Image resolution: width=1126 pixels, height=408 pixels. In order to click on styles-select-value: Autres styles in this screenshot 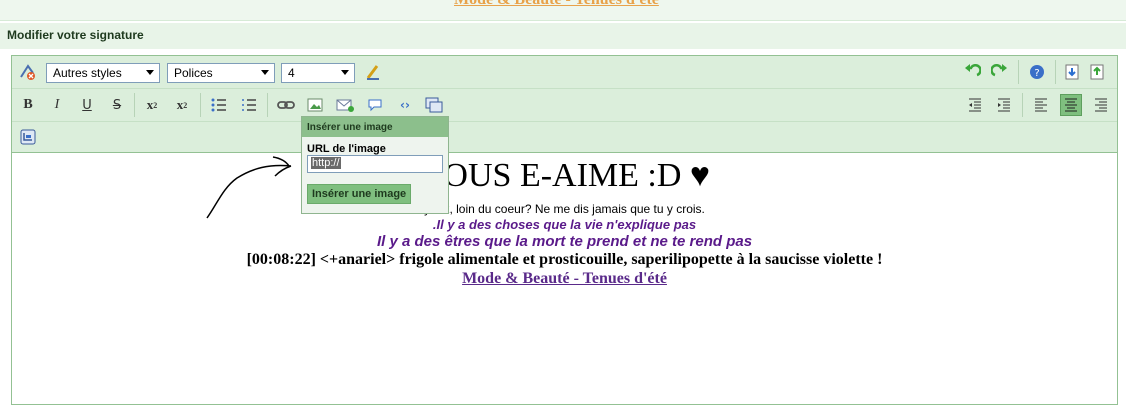, I will do `click(87, 73)`.